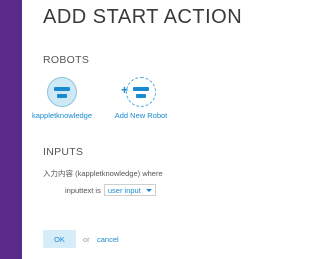 The width and height of the screenshot is (320, 259). I want to click on robots-heading: ROBOTS, so click(66, 60).